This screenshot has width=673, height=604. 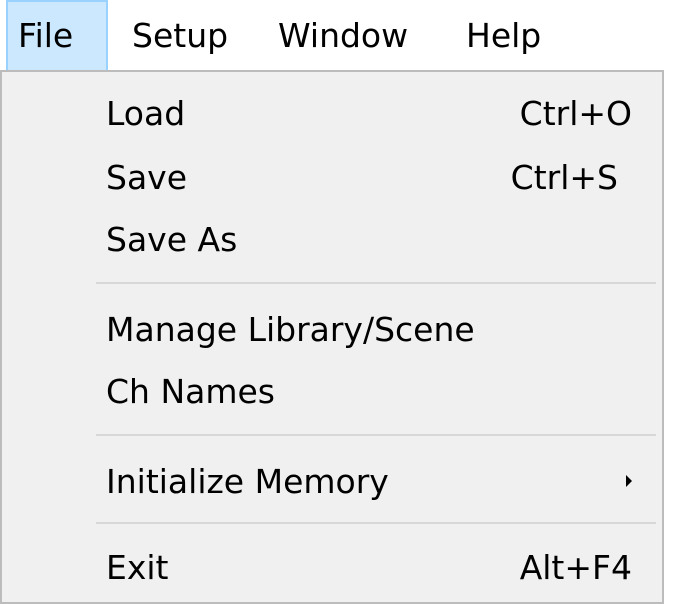 I want to click on menu-item-exit-shortcut: Alt+F4, so click(x=575, y=567).